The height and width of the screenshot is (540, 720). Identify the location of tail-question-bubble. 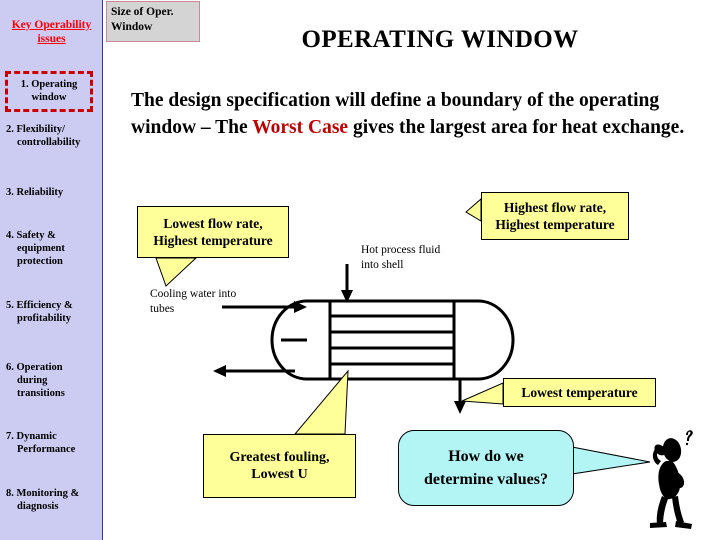
(611, 460).